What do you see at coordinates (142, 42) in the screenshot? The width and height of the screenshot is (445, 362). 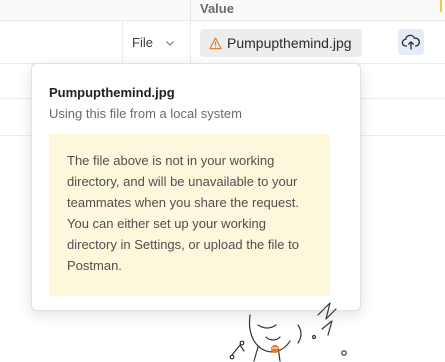 I see `type-select-value: File` at bounding box center [142, 42].